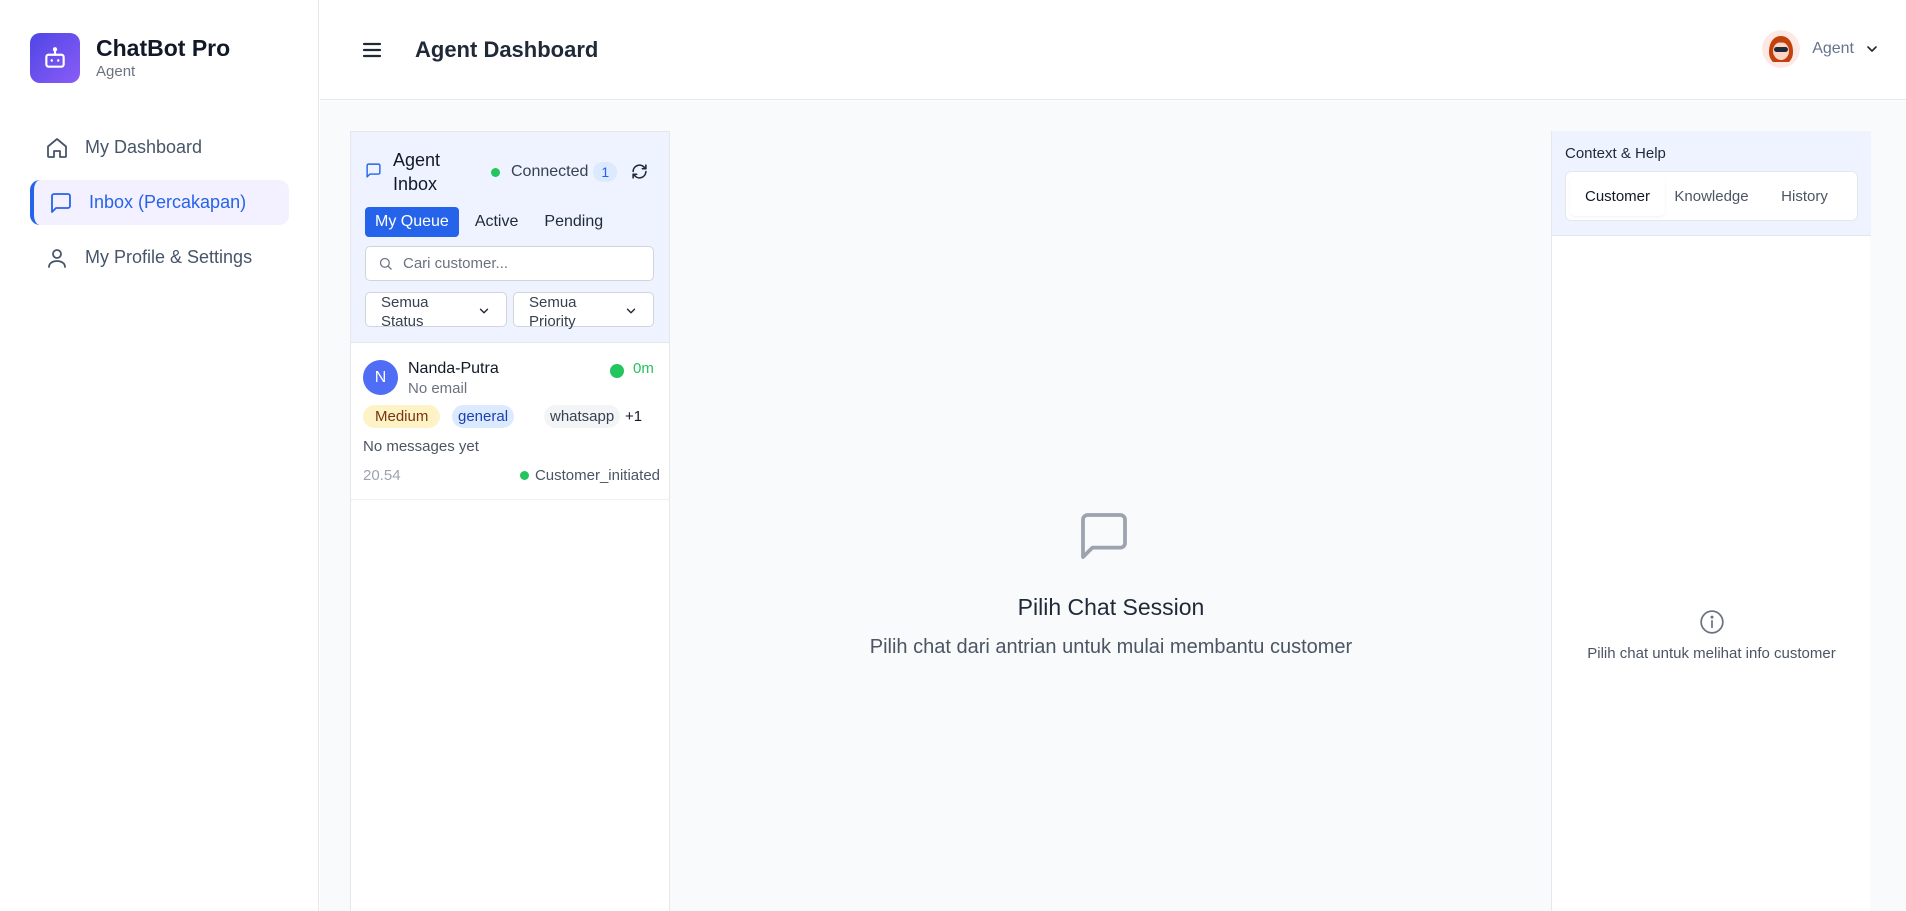 The height and width of the screenshot is (911, 1906). Describe the element at coordinates (55, 58) in the screenshot. I see `robot-icon` at that location.